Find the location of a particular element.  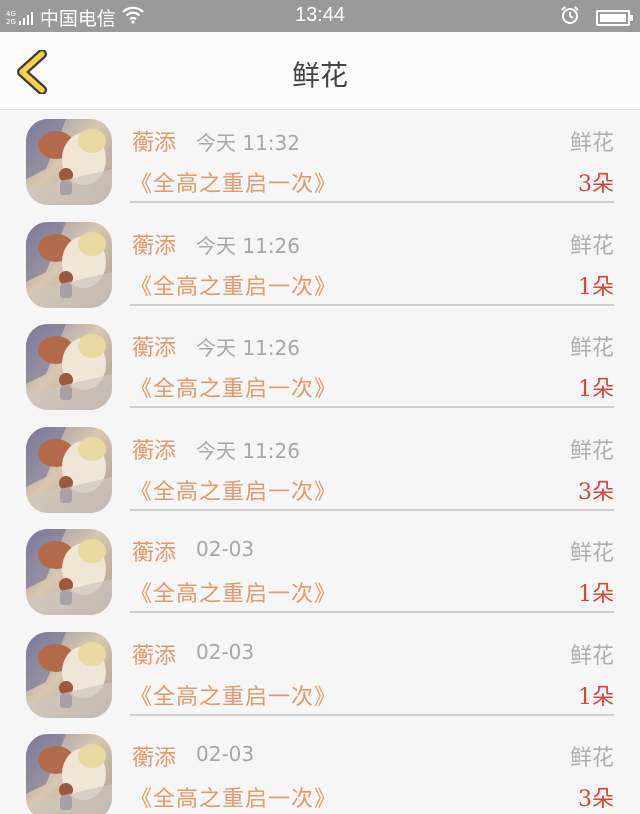

list-item: 蘅添 今天 11:32 鲜花 《全高之重启一次》 3朵 is located at coordinates (320, 162).